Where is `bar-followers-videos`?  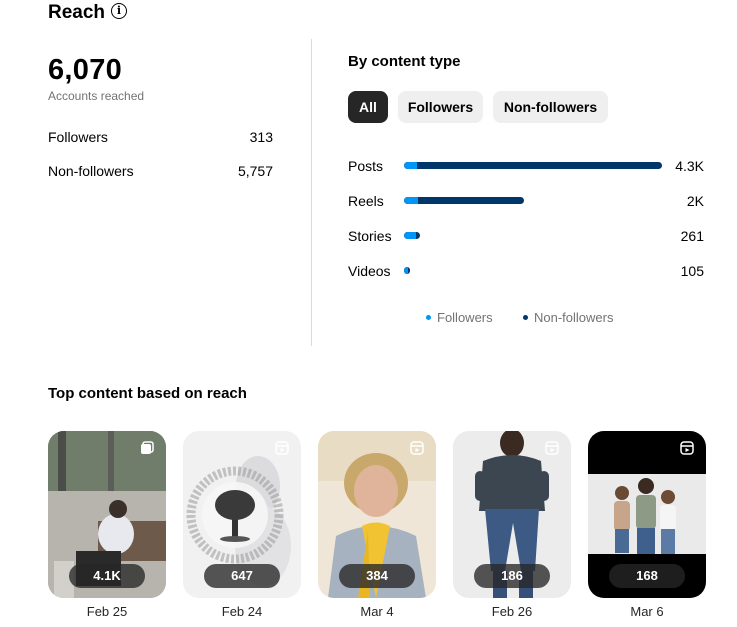 bar-followers-videos is located at coordinates (406, 270).